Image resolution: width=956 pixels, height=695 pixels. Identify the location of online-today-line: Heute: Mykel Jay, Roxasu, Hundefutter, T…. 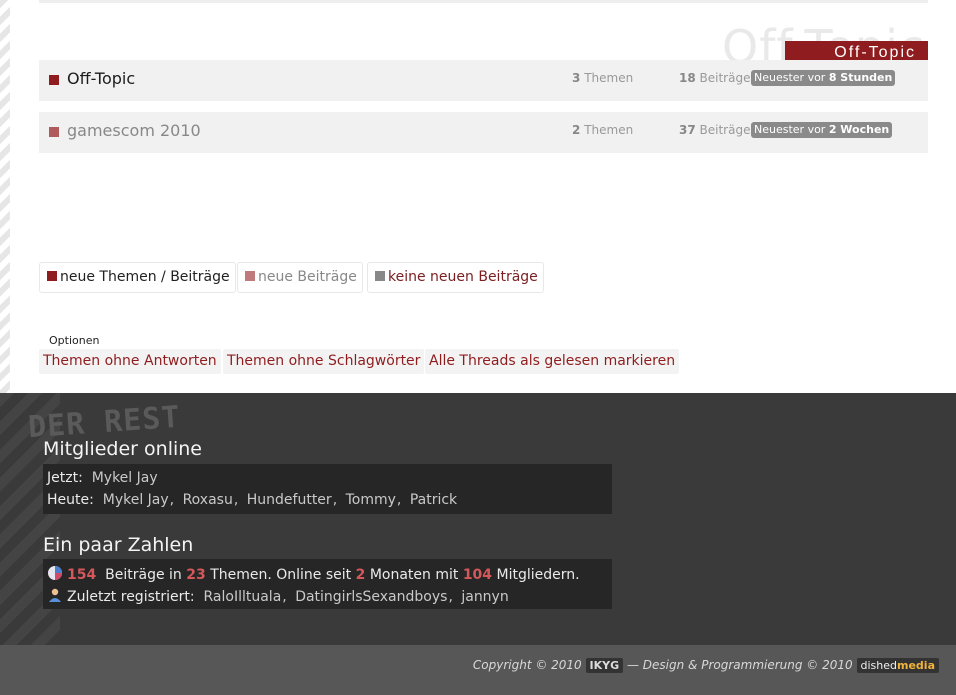
(252, 500).